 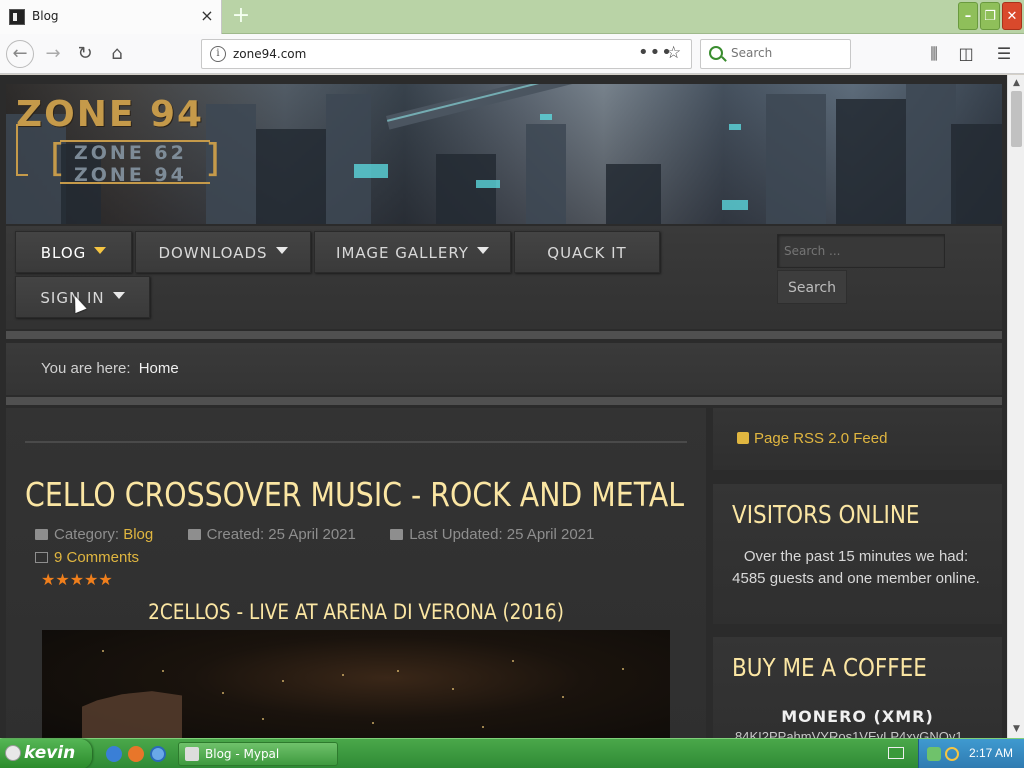 I want to click on taskbar: kevin Blog - Mypal 2:17 AM, so click(x=512, y=753).